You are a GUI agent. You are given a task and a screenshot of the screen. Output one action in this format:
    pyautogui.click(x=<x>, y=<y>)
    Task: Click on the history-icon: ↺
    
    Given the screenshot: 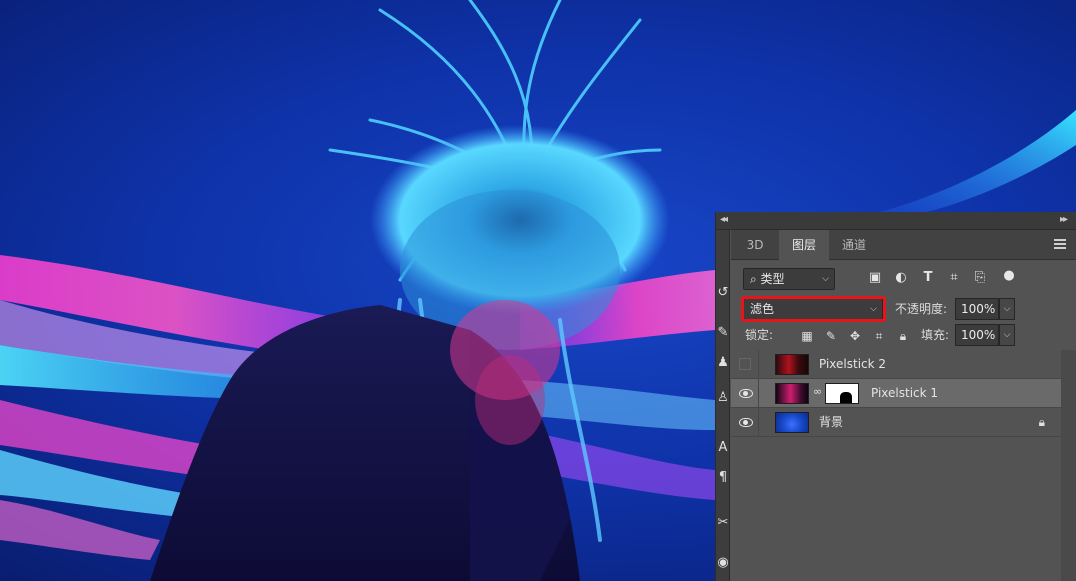 What is the action you would take?
    pyautogui.click(x=723, y=292)
    